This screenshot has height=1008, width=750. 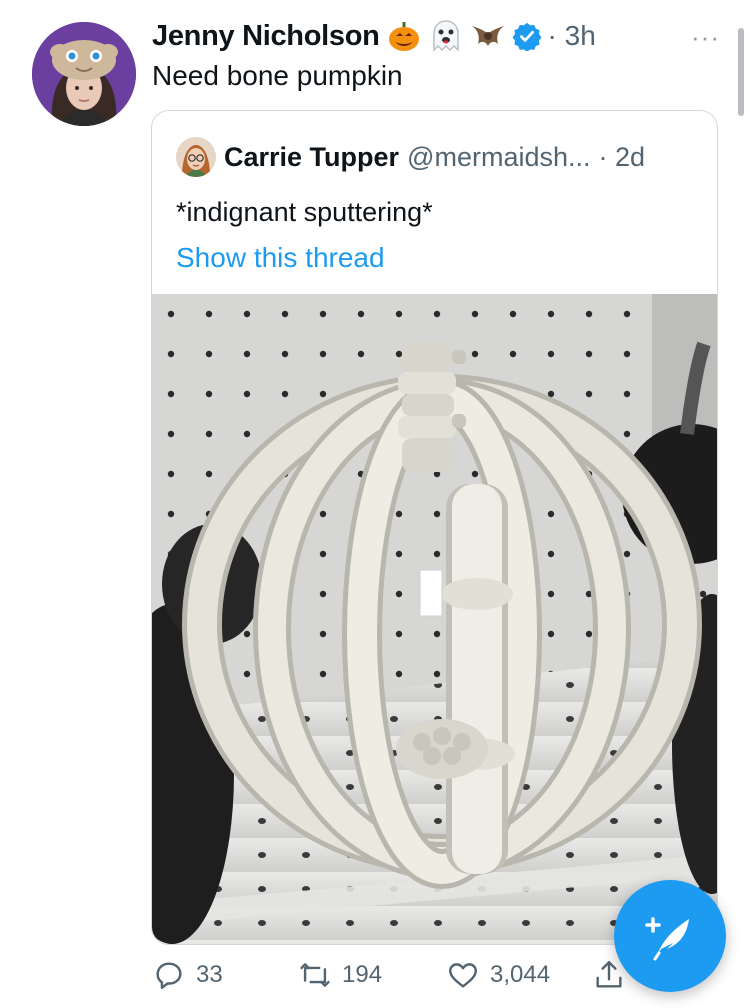 I want to click on like-button: 3,044, so click(x=498, y=975).